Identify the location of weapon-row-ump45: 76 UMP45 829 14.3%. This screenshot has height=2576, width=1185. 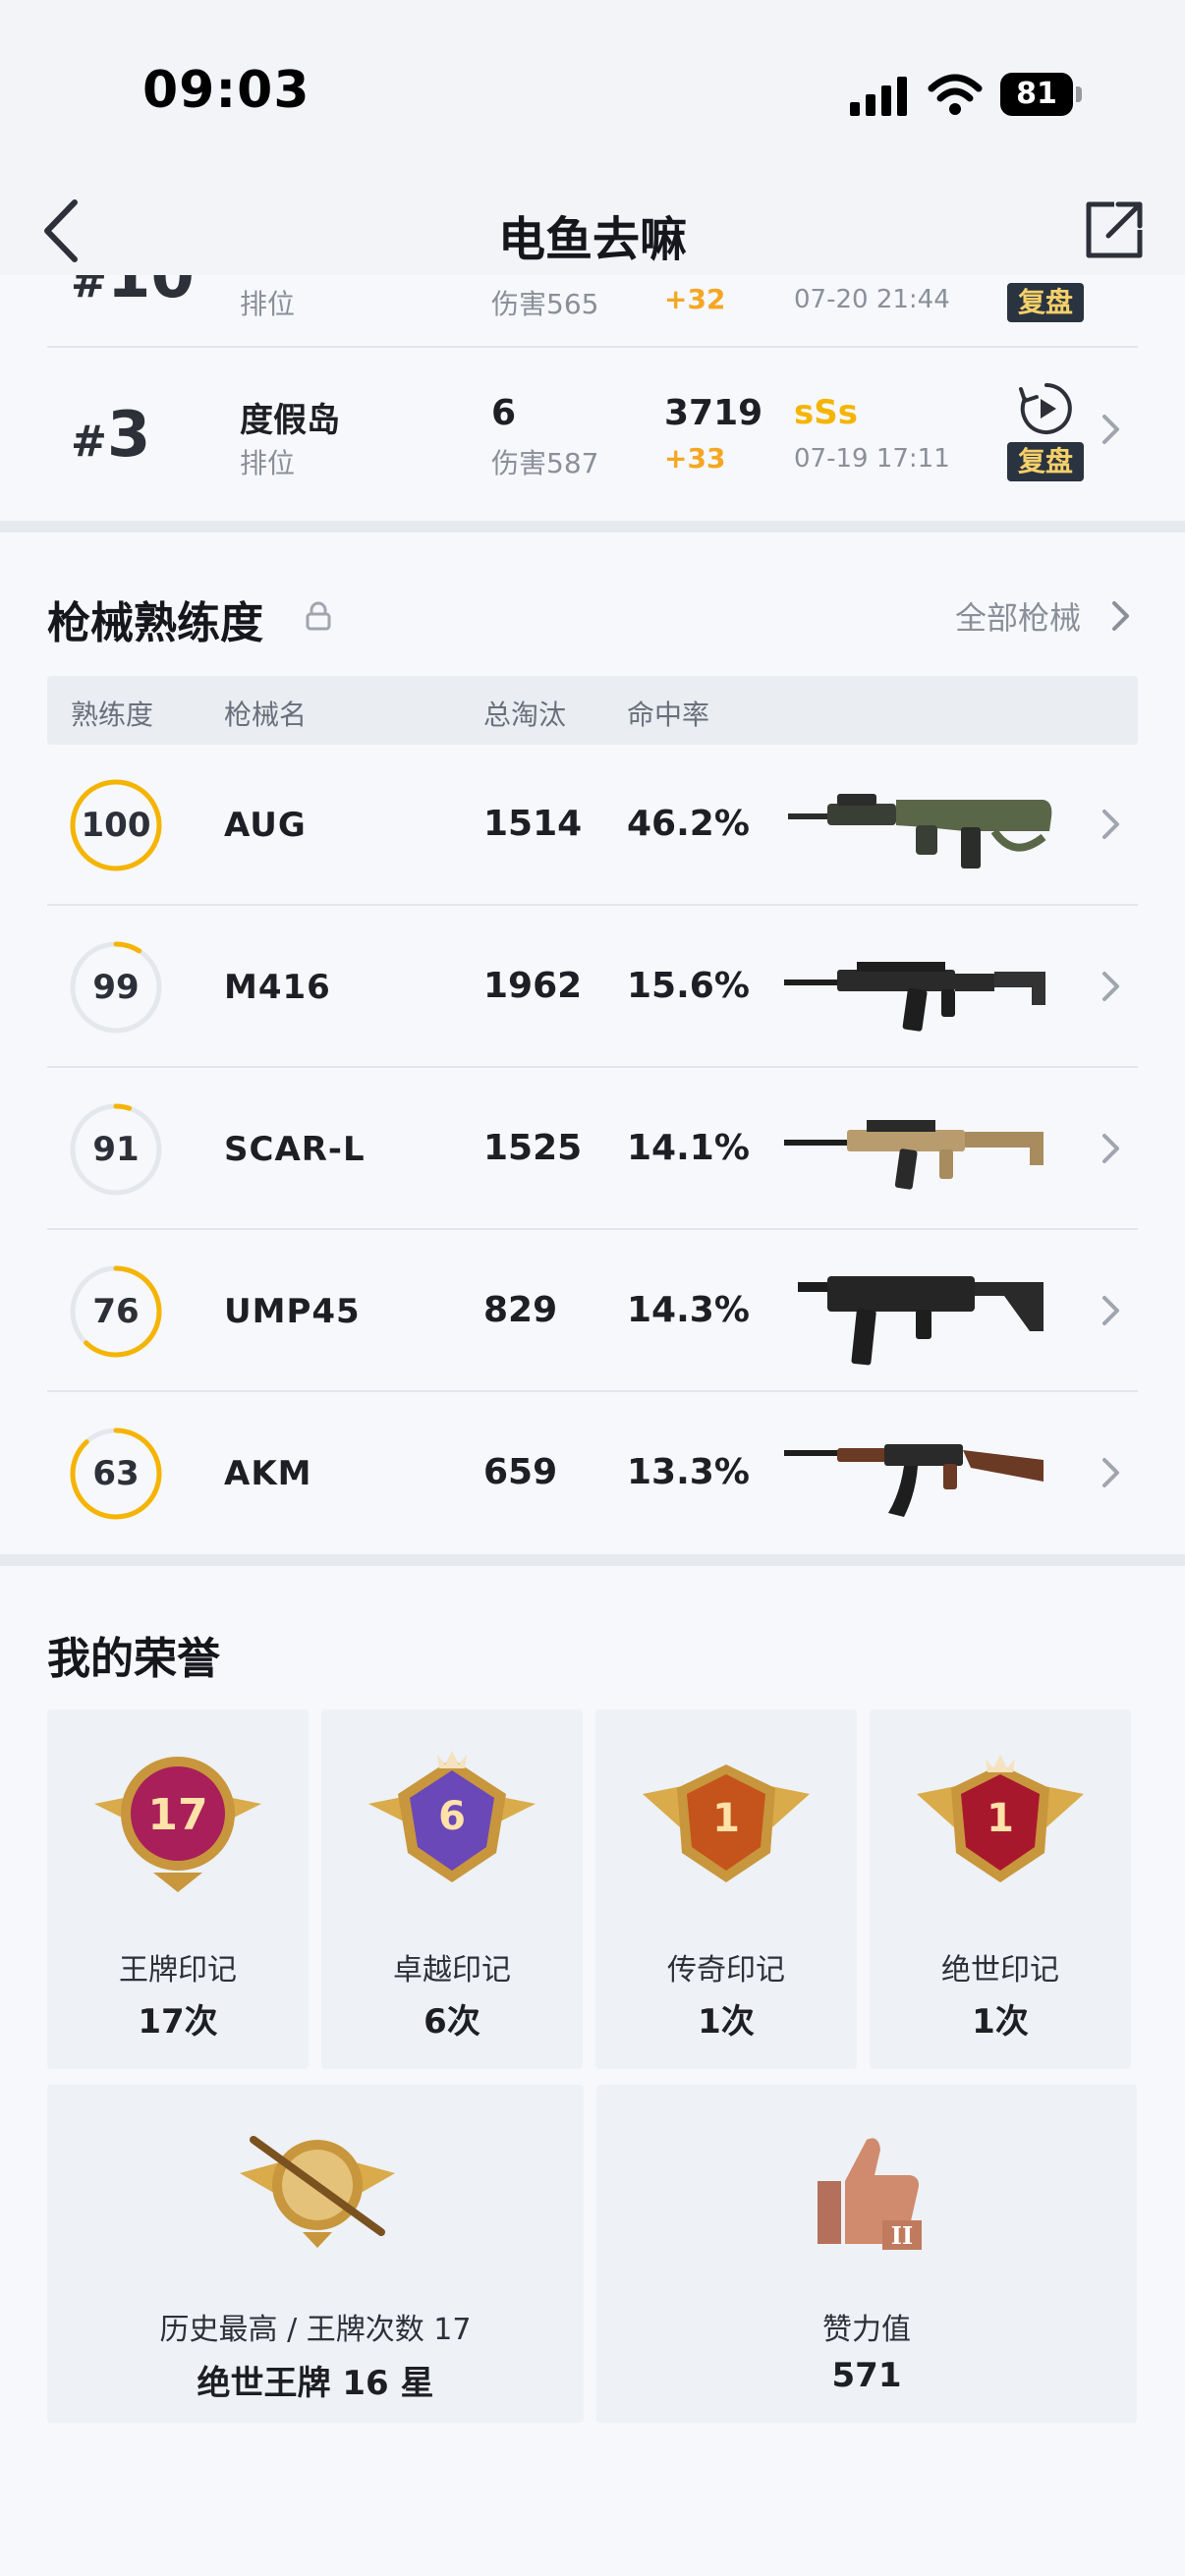
(592, 1311).